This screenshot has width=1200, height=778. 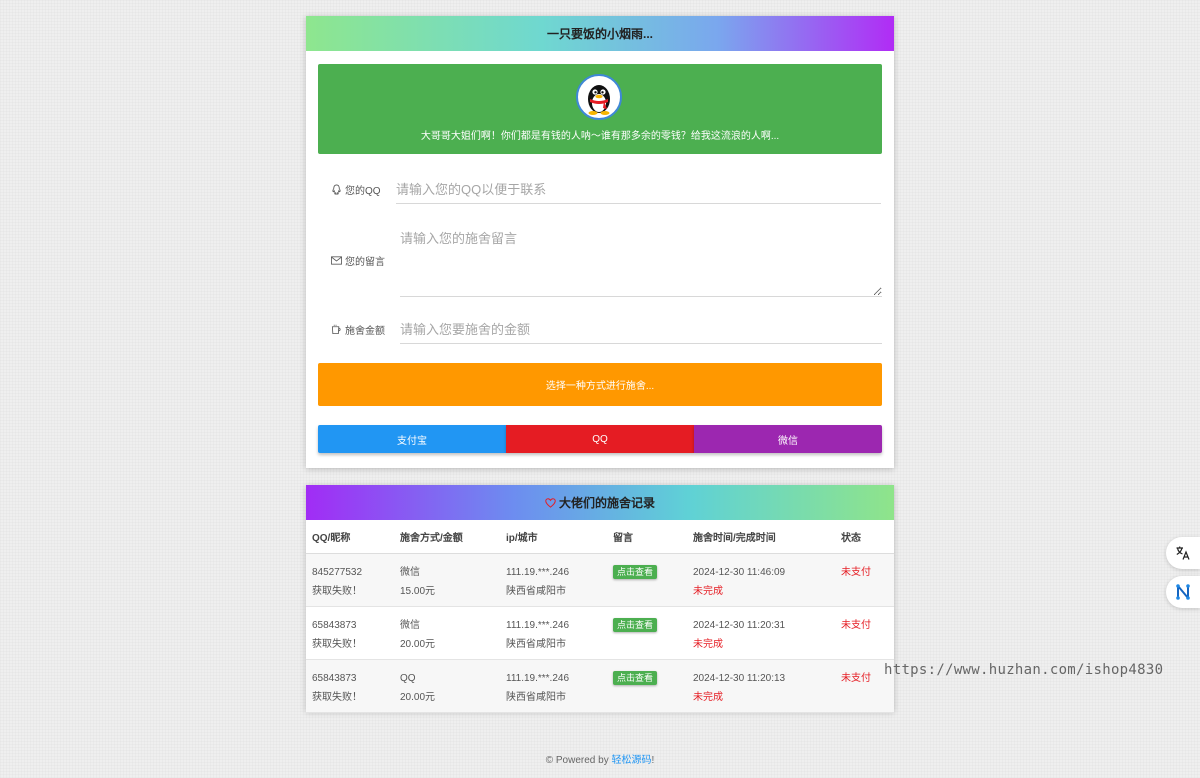 What do you see at coordinates (641, 261) in the screenshot?
I see `message-textarea` at bounding box center [641, 261].